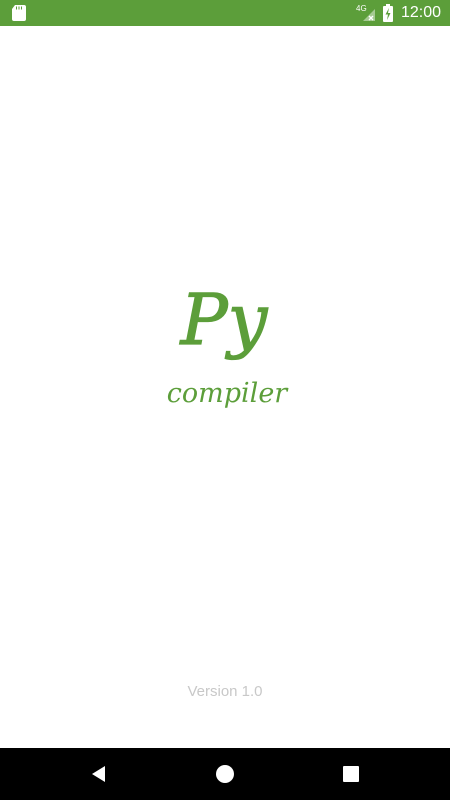  I want to click on back-icon, so click(99, 774).